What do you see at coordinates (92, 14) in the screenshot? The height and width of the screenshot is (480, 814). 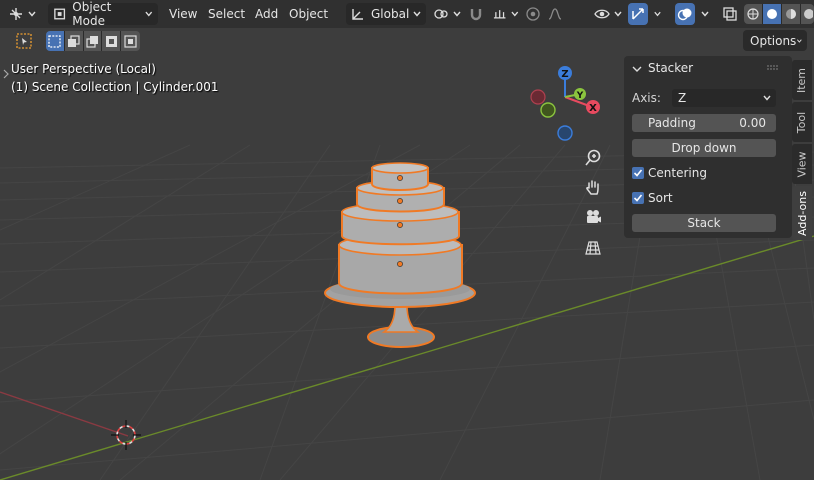 I see `mode-label: Object Mode` at bounding box center [92, 14].